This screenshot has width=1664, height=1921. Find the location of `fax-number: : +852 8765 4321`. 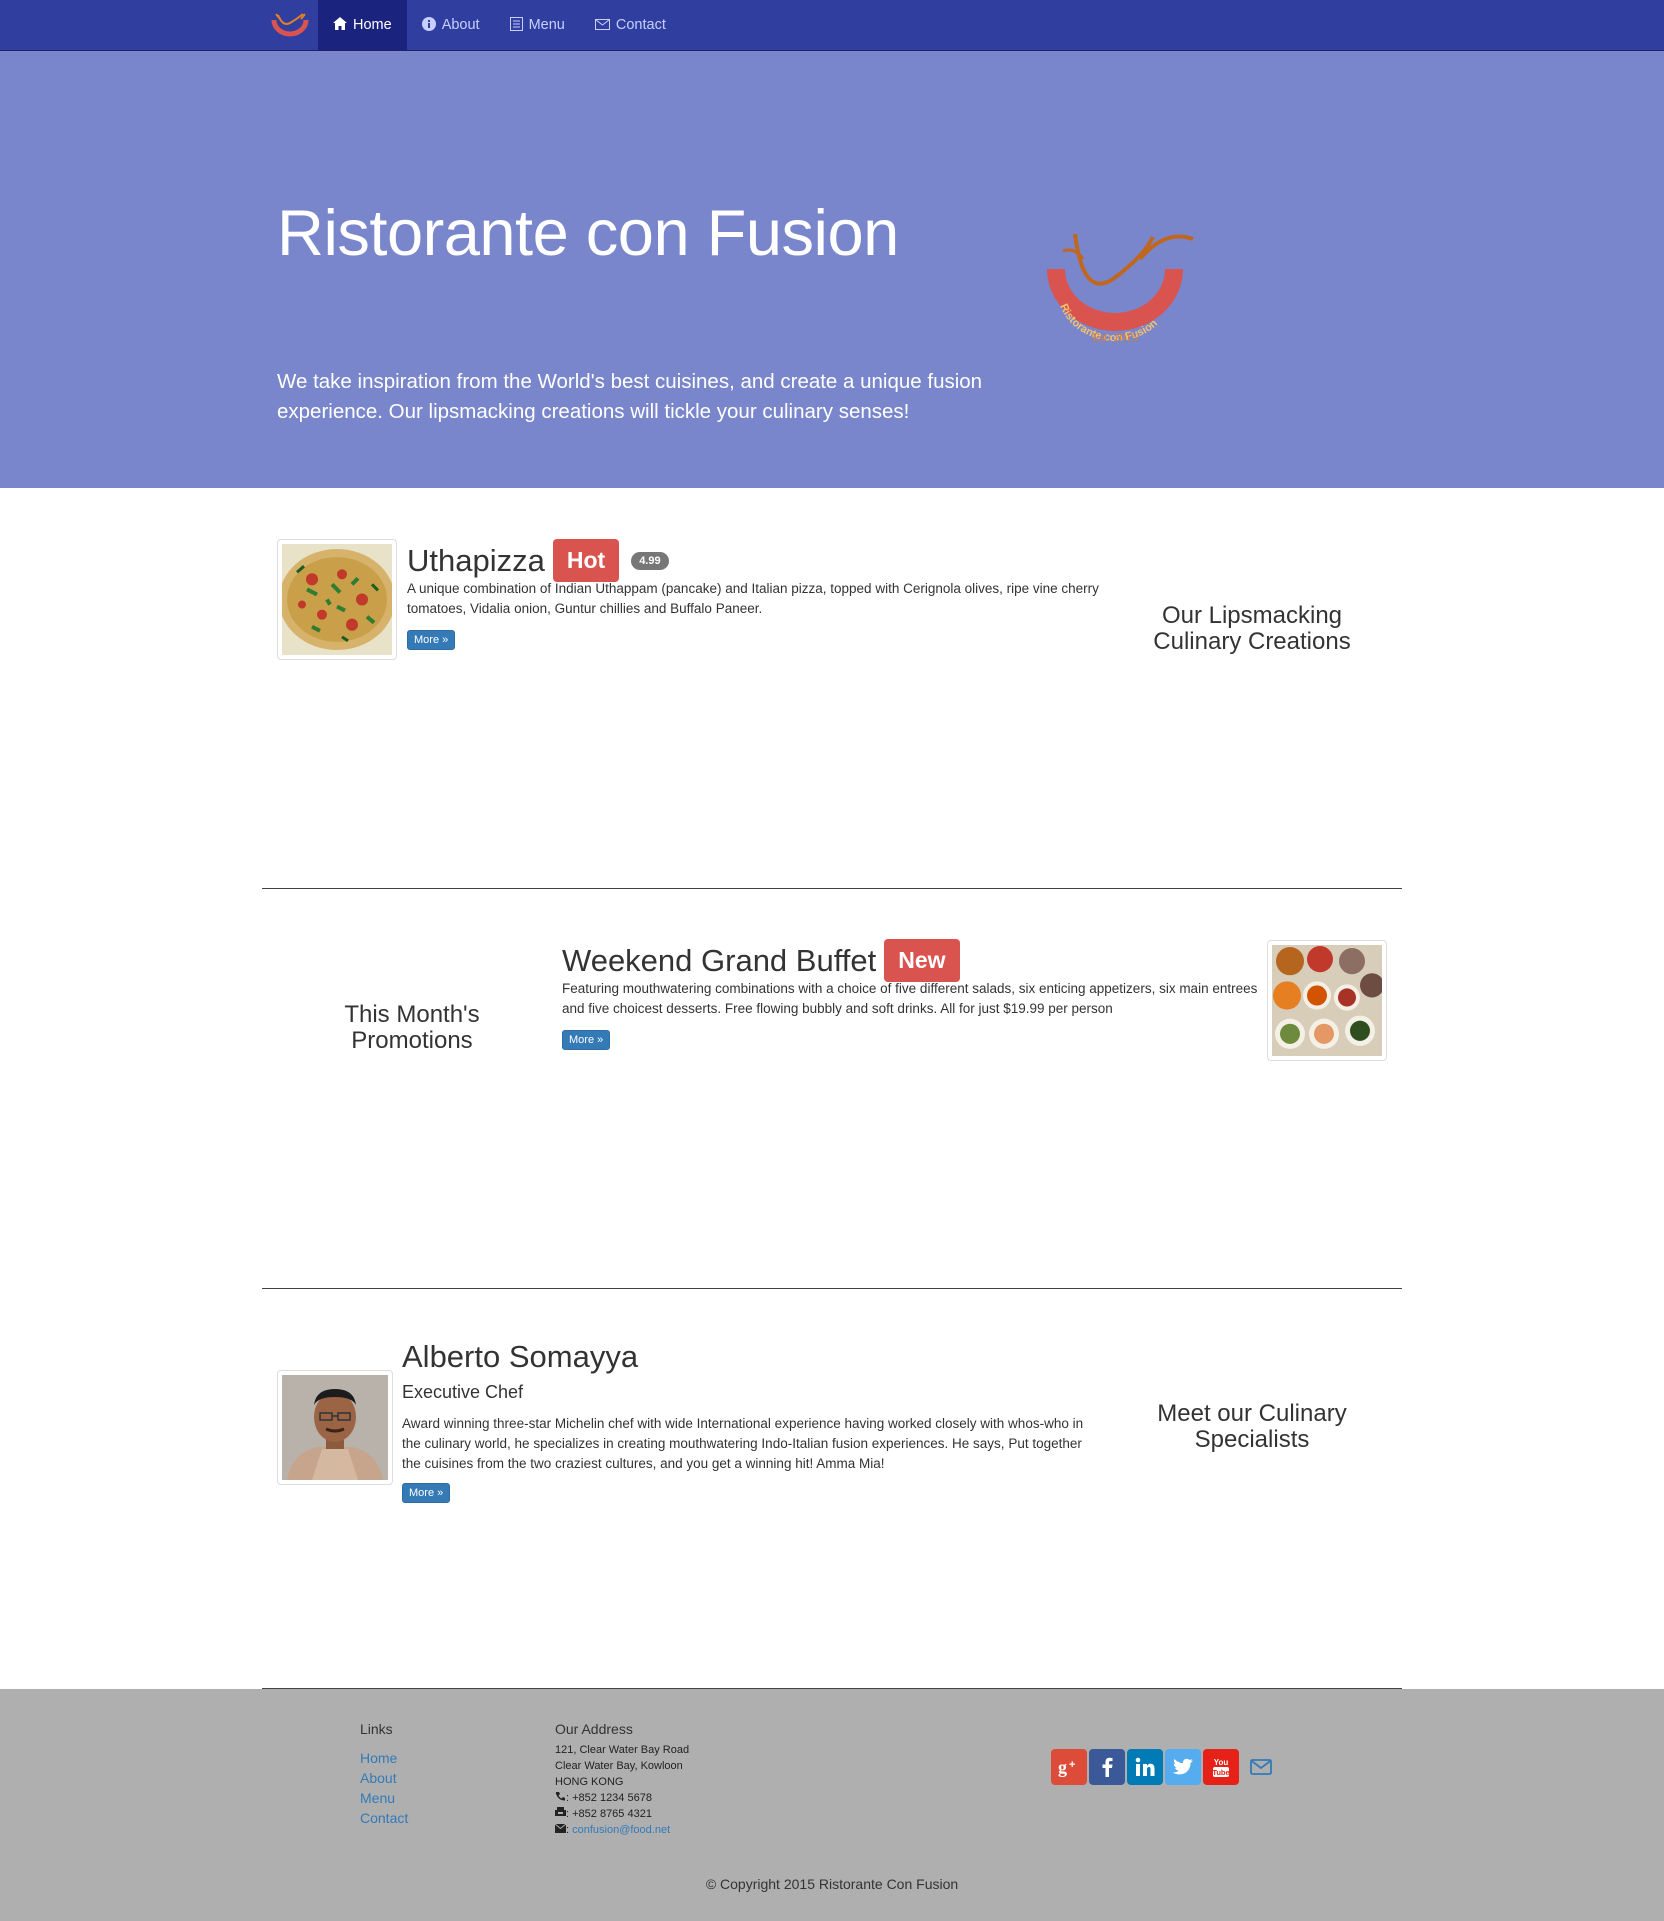

fax-number: : +852 8765 4321 is located at coordinates (609, 1814).